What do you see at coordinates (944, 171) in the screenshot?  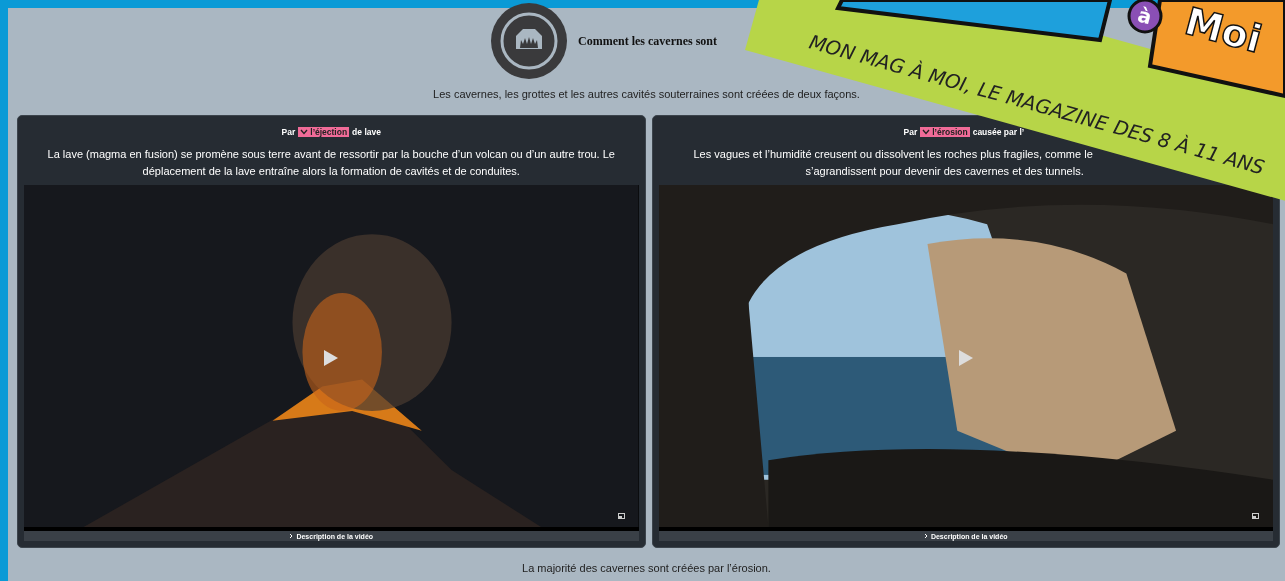 I see `description-text: s’agrandissent pour devenir des cavernes et des tunnels.` at bounding box center [944, 171].